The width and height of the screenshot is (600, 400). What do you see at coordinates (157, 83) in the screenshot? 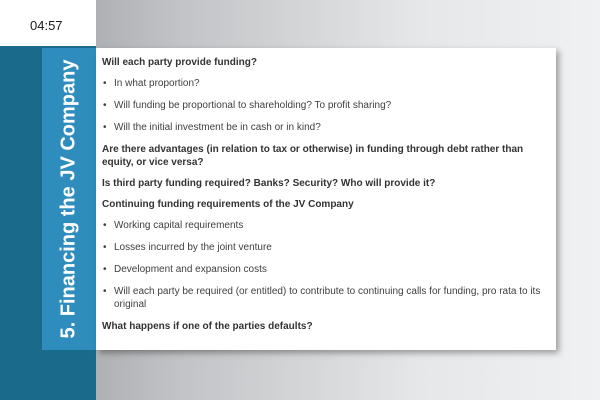
I see `bullet-text: In what proportion?` at bounding box center [157, 83].